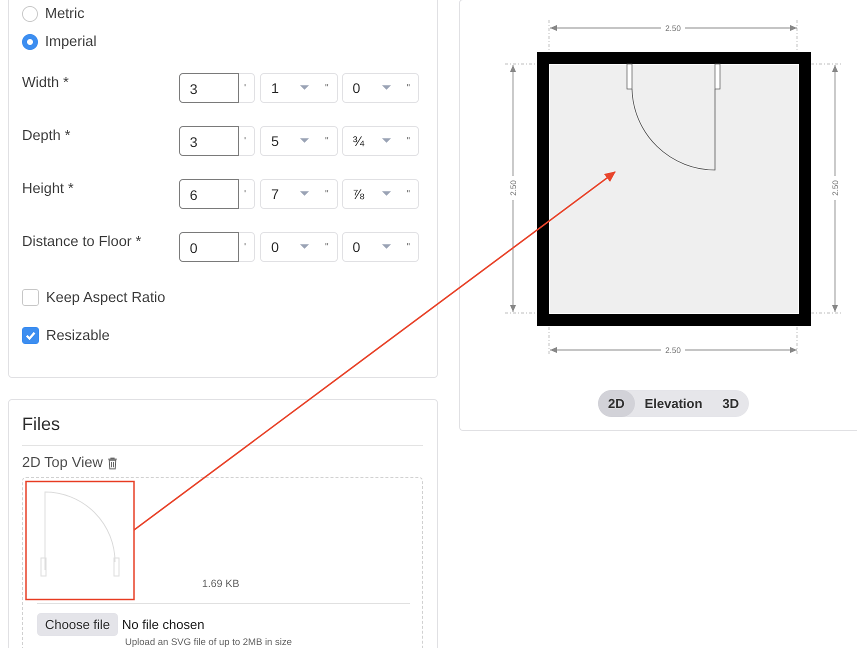 The width and height of the screenshot is (857, 648). I want to click on view-tab: 3D, so click(731, 403).